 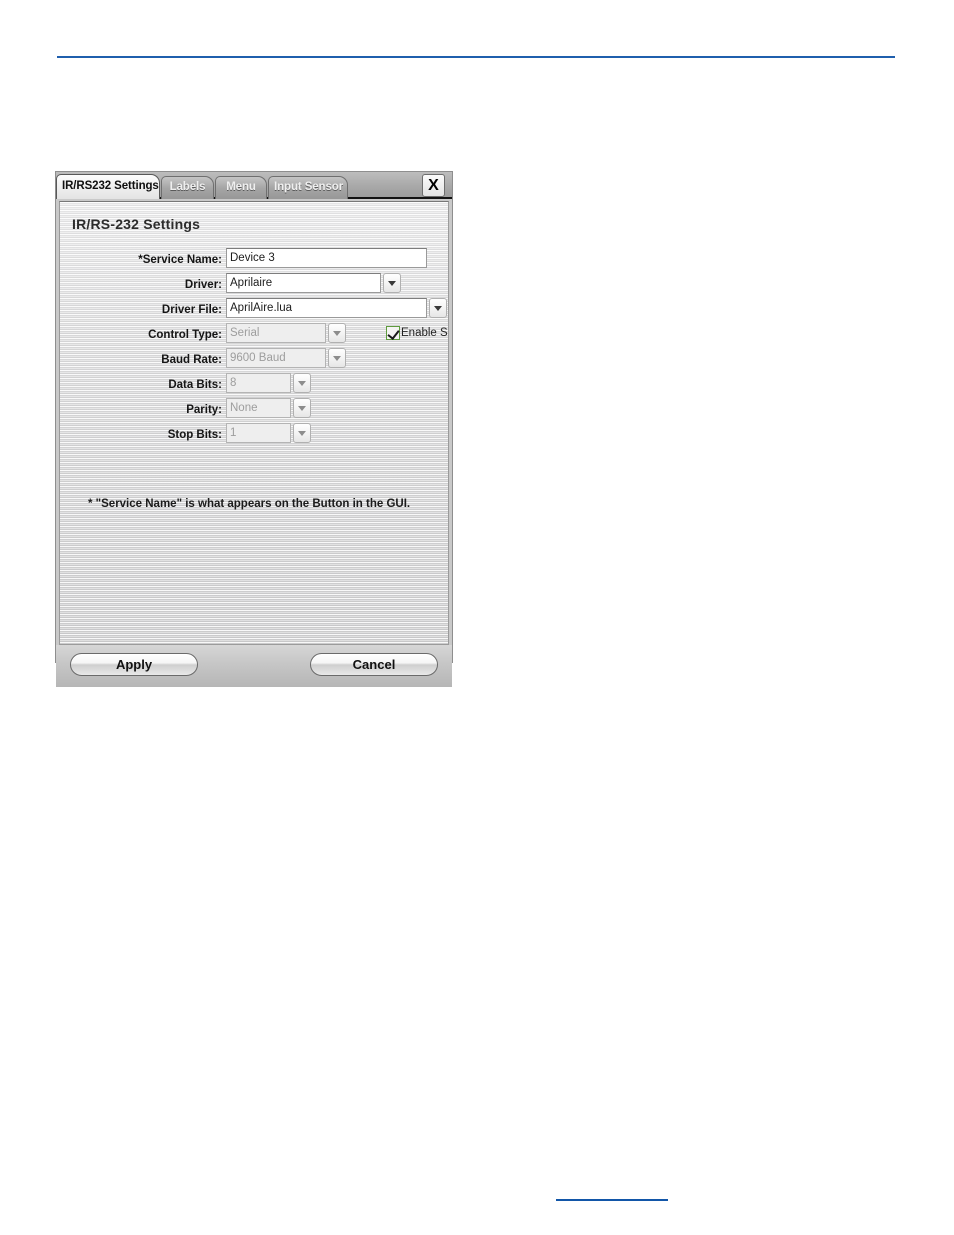 I want to click on baud-rate-field-wrap: 9600 Baud, so click(x=286, y=358).